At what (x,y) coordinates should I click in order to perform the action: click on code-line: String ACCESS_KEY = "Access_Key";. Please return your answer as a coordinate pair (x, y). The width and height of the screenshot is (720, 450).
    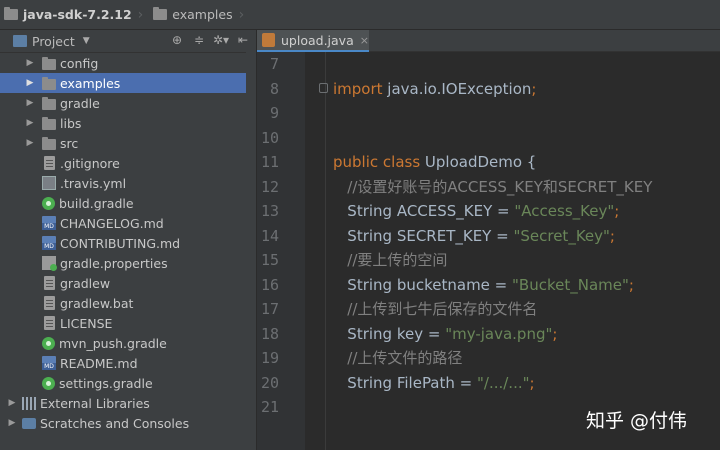
    Looking at the image, I should click on (476, 211).